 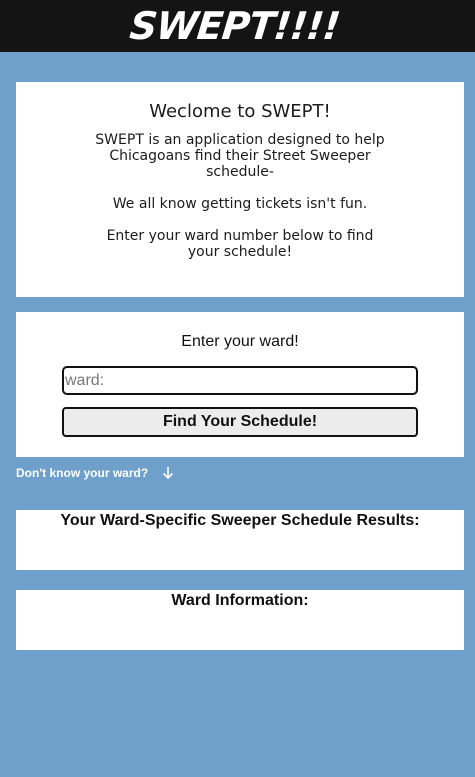 I want to click on app-header: SWEPT!!!!, so click(x=237, y=26).